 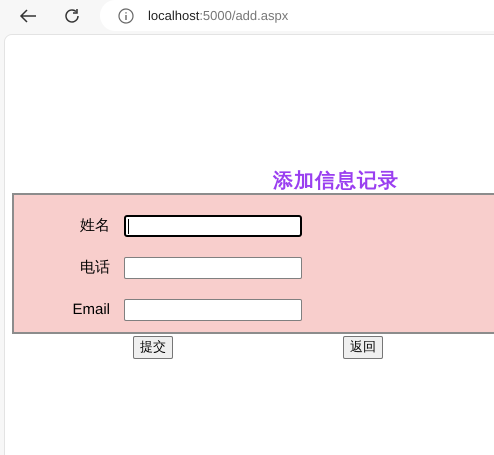 What do you see at coordinates (95, 268) in the screenshot?
I see `field-label: 电话` at bounding box center [95, 268].